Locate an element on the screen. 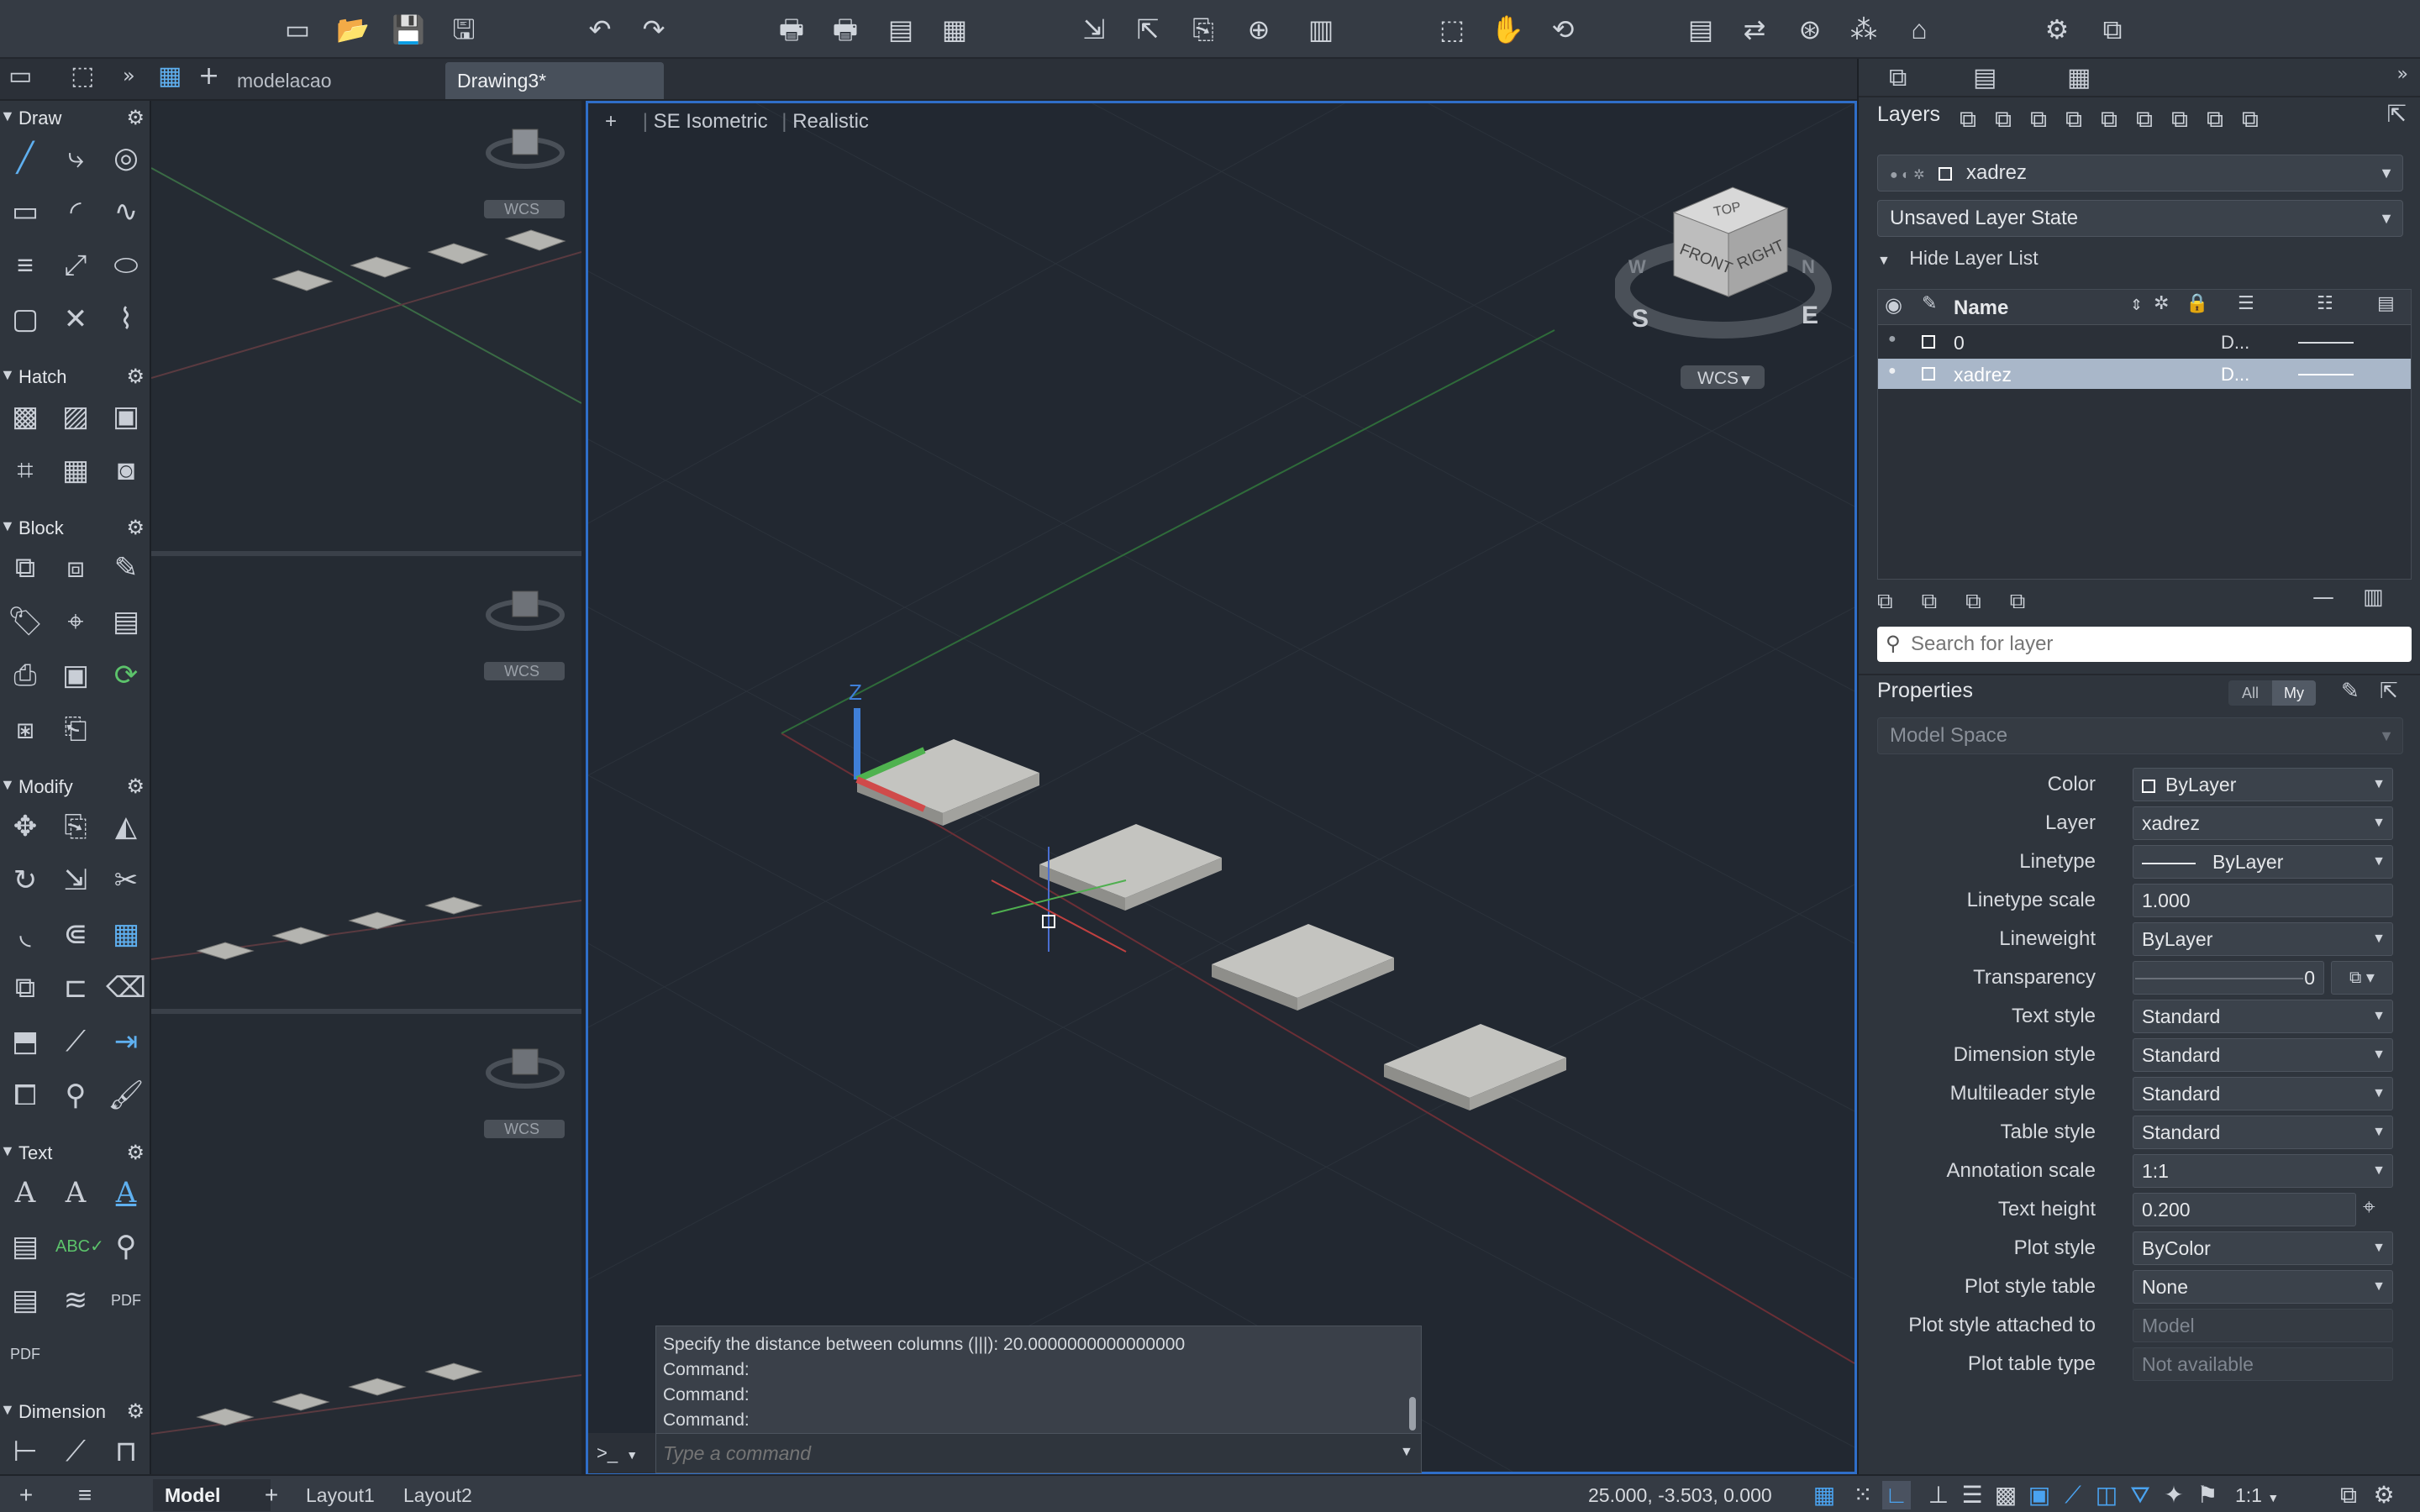  compare-icon: ⧉ is located at coordinates (2112, 29).